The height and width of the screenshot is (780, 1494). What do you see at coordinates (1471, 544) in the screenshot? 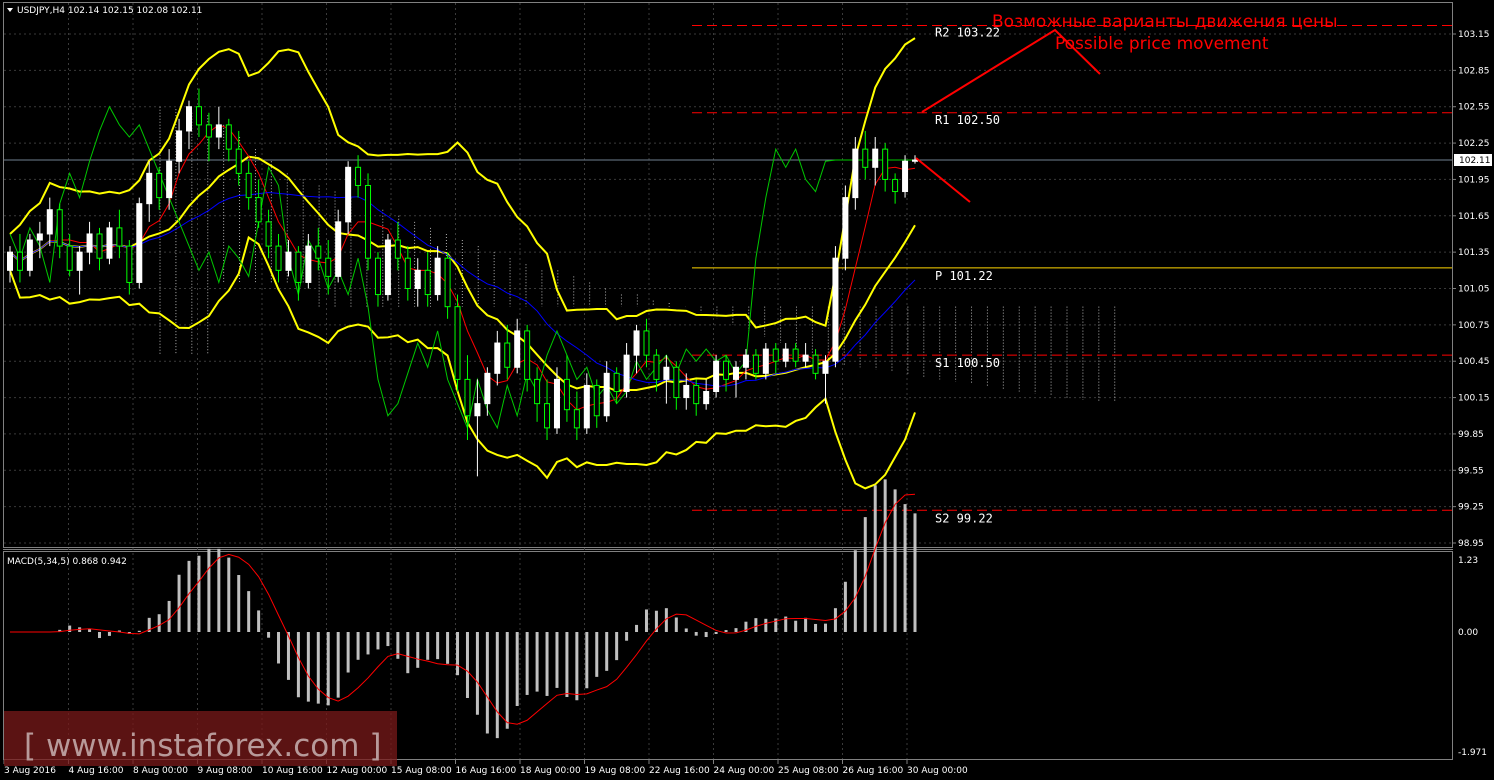
I see `y-tick-label: 98.95` at bounding box center [1471, 544].